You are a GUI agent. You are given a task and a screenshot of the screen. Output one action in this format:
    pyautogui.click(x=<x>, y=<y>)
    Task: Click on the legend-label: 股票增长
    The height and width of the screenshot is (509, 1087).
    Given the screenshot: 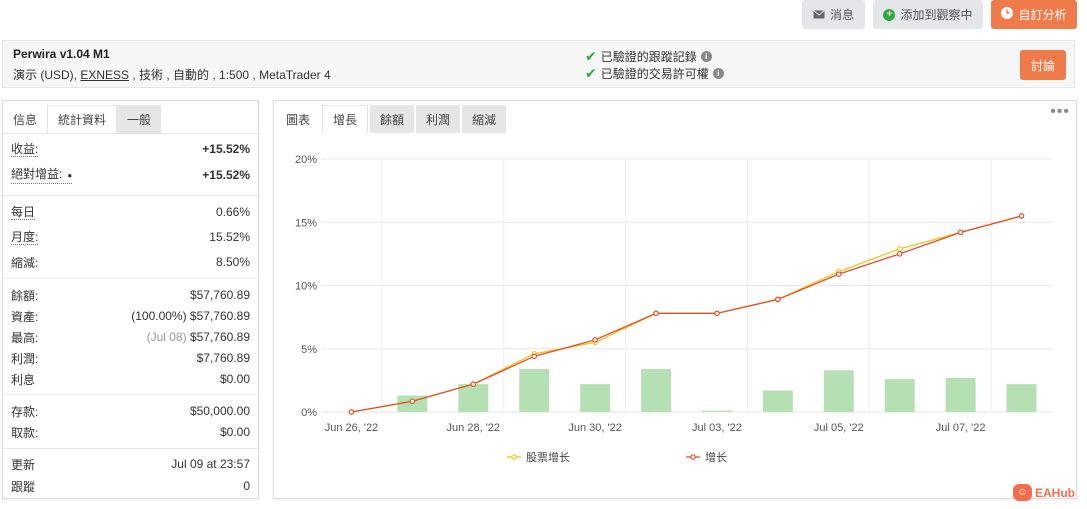 What is the action you would take?
    pyautogui.click(x=548, y=457)
    